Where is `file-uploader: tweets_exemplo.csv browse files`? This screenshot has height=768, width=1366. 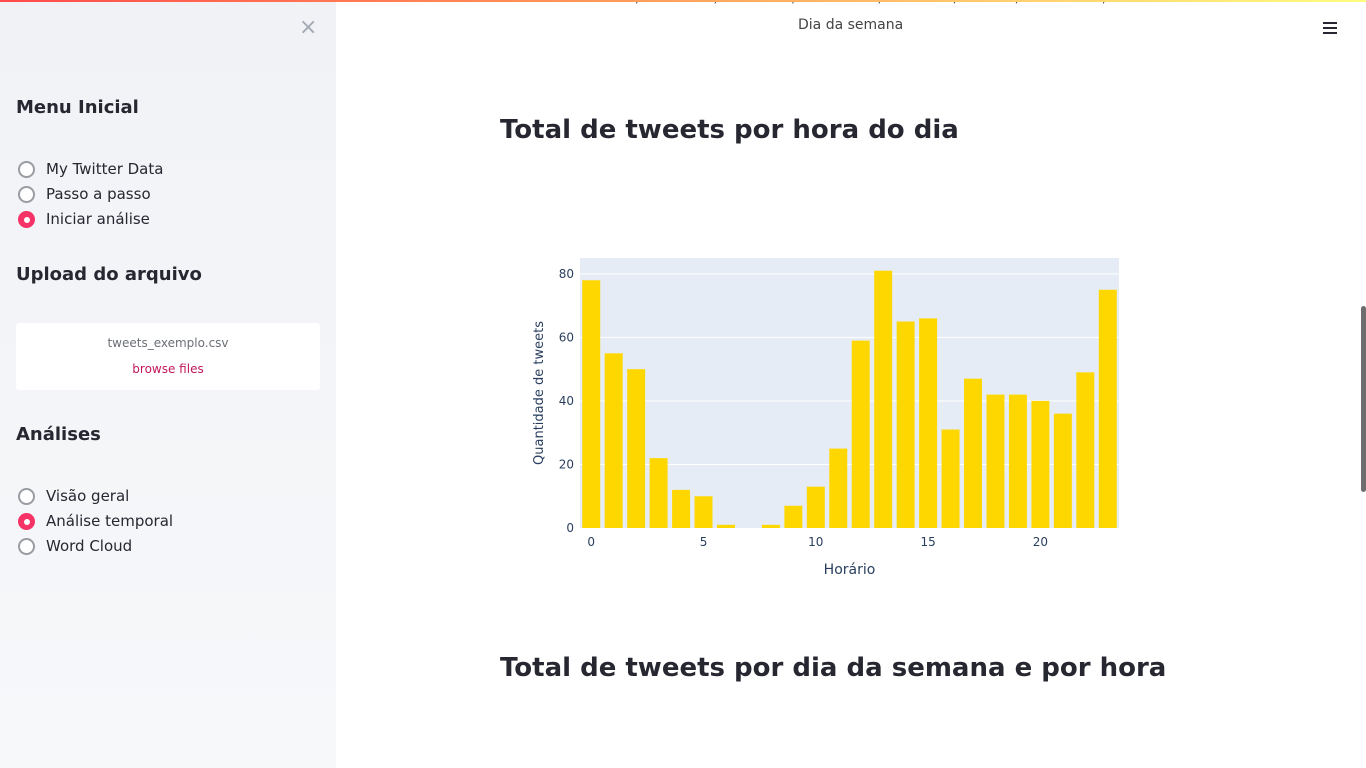
file-uploader: tweets_exemplo.csv browse files is located at coordinates (168, 356).